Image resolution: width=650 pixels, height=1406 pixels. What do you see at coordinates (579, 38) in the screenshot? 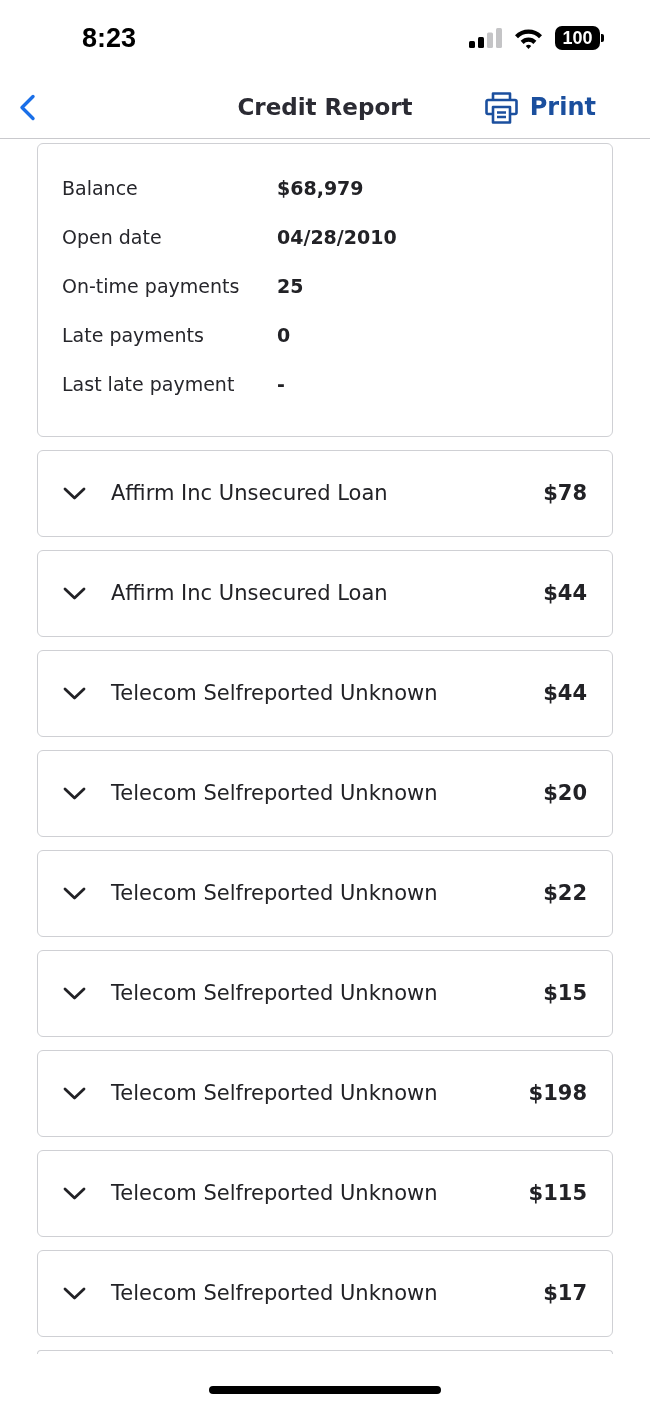
I see `battery-indicator: 100` at bounding box center [579, 38].